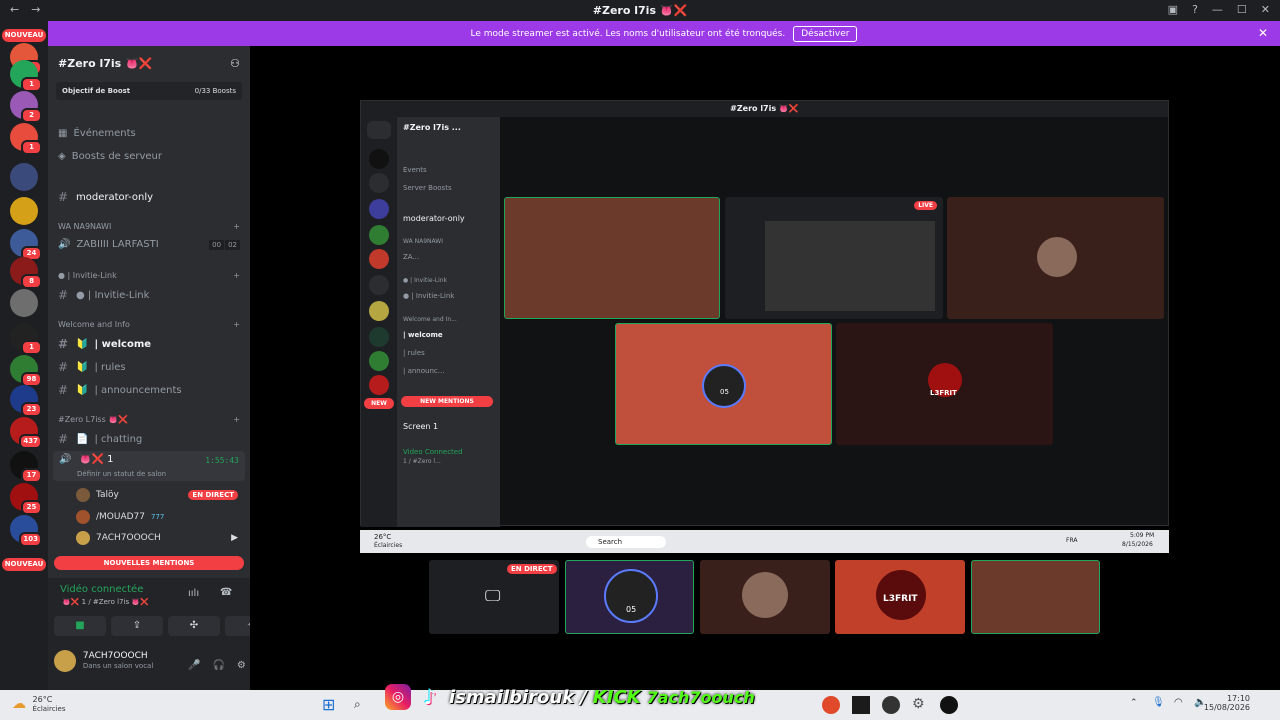  Describe the element at coordinates (103, 295) in the screenshot. I see `channel-invite-link: # ● | Invitie-Link` at that location.